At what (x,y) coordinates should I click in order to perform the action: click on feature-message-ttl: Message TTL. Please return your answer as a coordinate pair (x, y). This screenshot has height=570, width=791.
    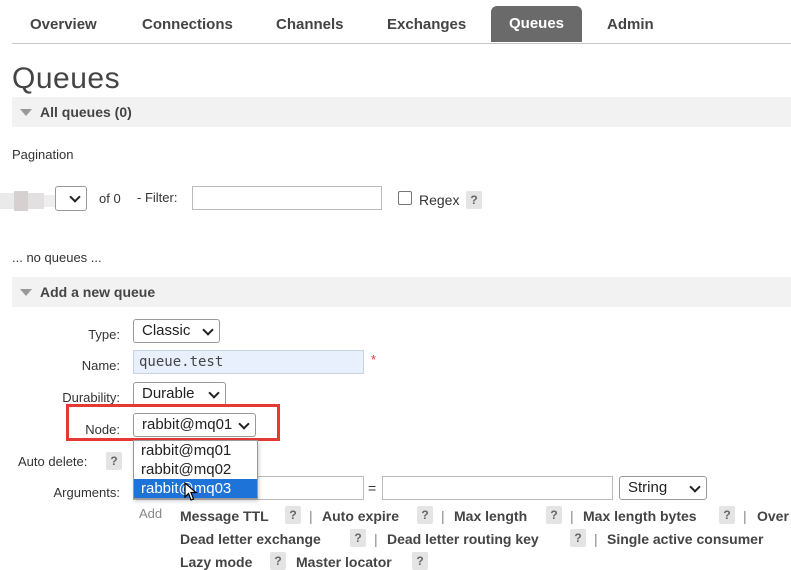
    Looking at the image, I should click on (224, 516).